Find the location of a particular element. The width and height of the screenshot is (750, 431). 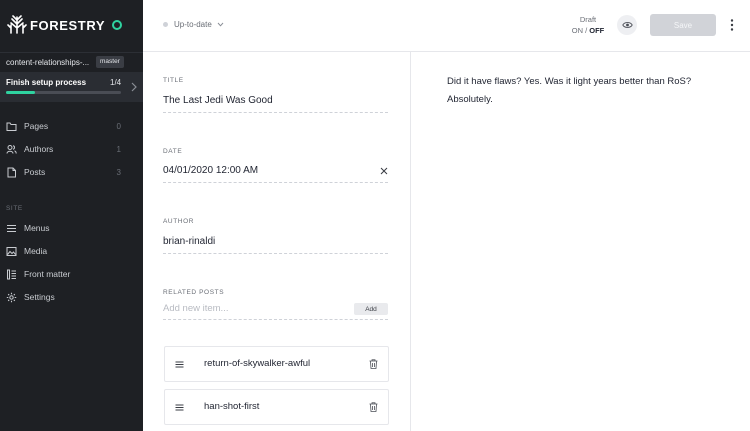

draft-on-label: ON is located at coordinates (577, 30).